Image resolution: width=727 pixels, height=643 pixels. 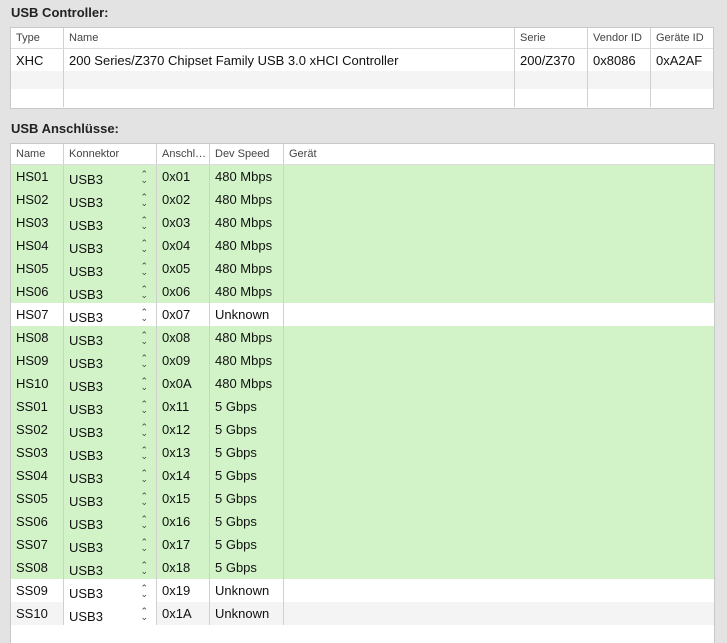 What do you see at coordinates (362, 521) in the screenshot?
I see `table-row: SS06 USB3 ⌃ ⌄ 0x16 5 Gbps` at bounding box center [362, 521].